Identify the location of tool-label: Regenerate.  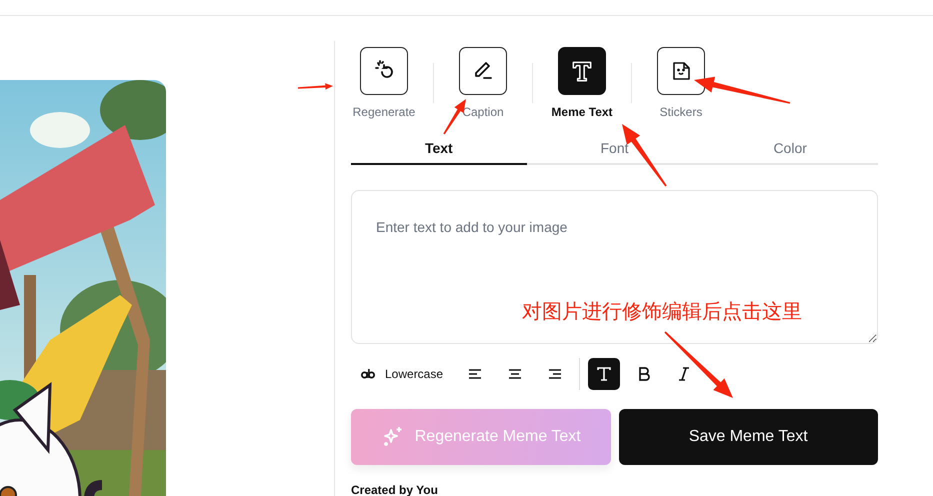
(384, 112).